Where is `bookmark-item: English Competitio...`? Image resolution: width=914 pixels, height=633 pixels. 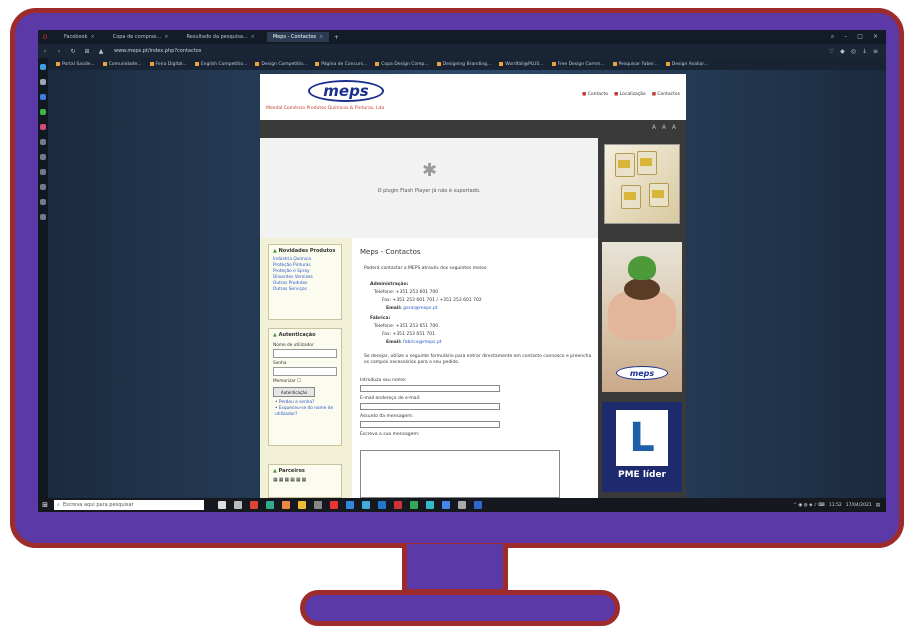 bookmark-item: English Competitio... is located at coordinates (220, 64).